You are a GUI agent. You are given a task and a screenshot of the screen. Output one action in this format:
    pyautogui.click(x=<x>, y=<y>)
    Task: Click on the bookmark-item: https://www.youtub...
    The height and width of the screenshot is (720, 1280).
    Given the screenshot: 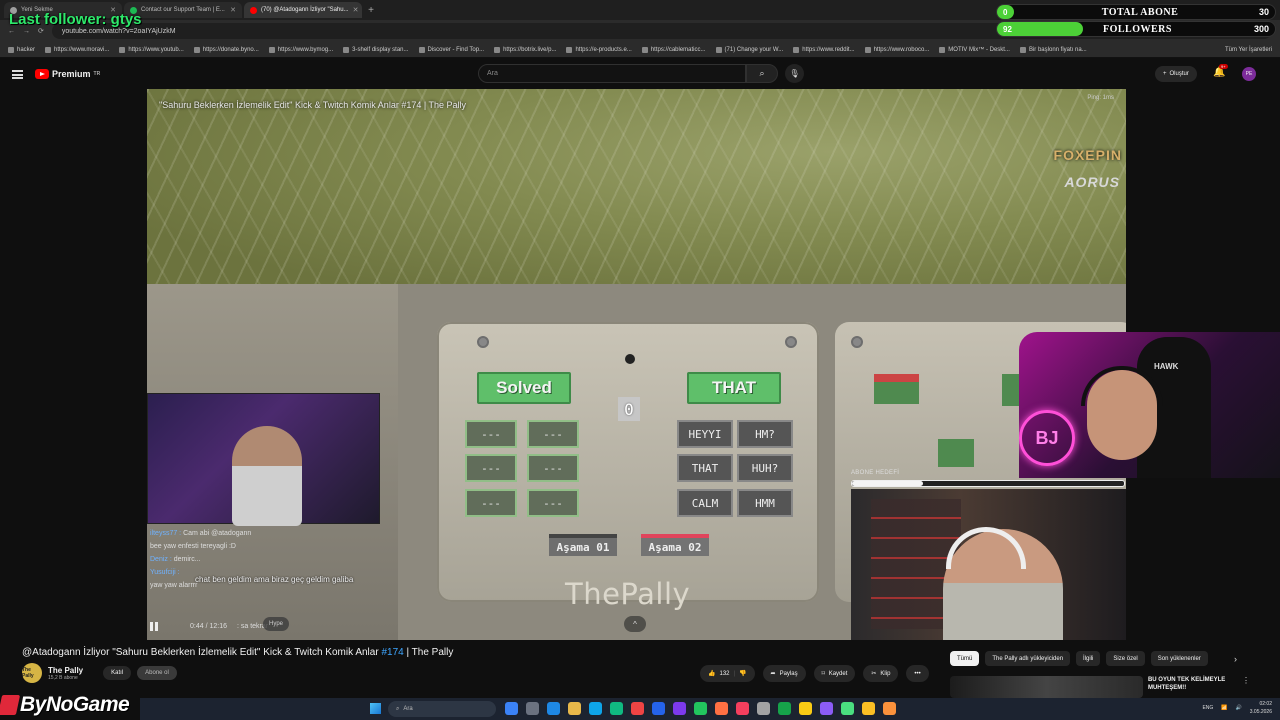 What is the action you would take?
    pyautogui.click(x=151, y=49)
    